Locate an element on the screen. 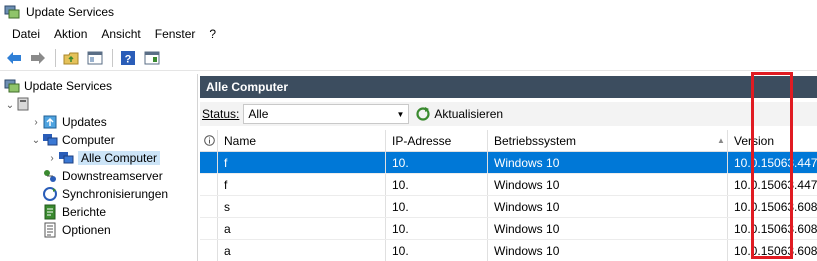 This screenshot has width=817, height=261. action-pane-icon is located at coordinates (152, 57).